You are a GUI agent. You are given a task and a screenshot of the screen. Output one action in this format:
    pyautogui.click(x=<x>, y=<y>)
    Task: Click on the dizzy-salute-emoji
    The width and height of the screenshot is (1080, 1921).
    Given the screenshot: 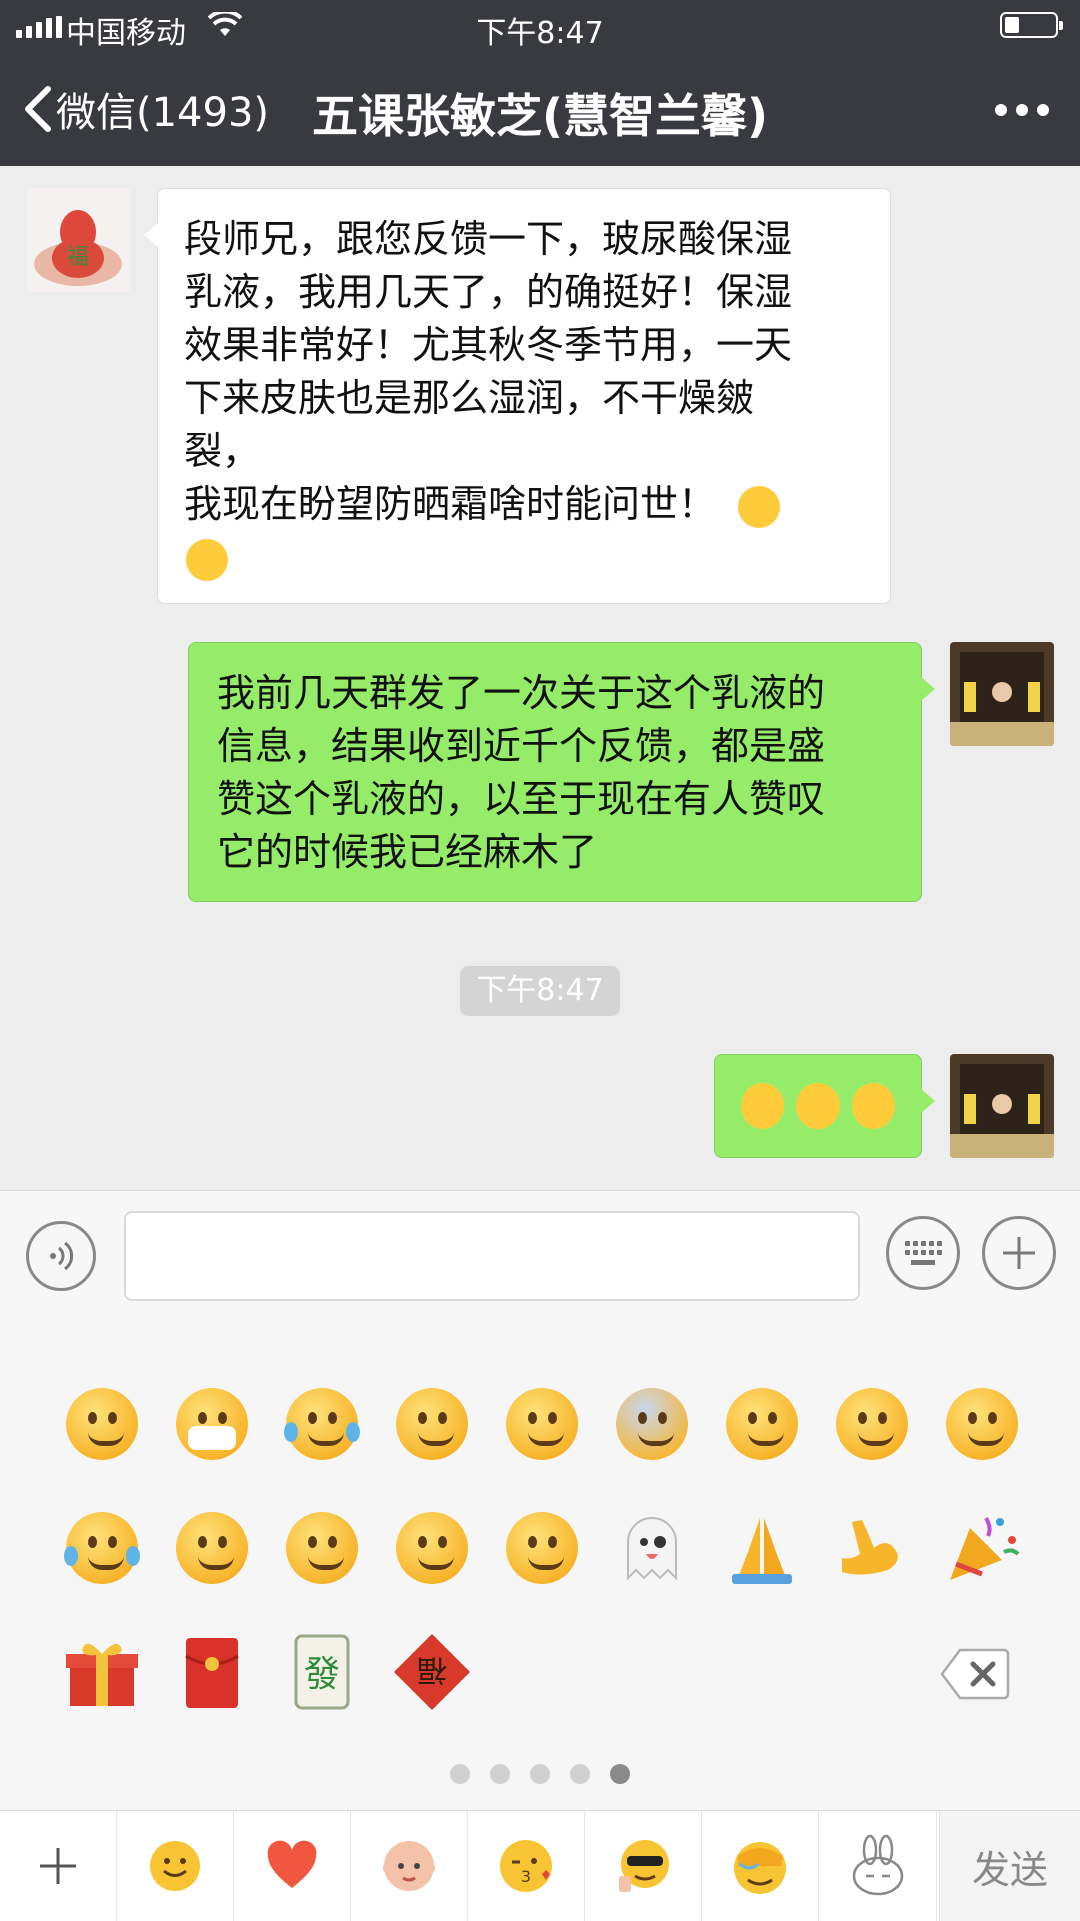 What is the action you would take?
    pyautogui.click(x=982, y=1424)
    